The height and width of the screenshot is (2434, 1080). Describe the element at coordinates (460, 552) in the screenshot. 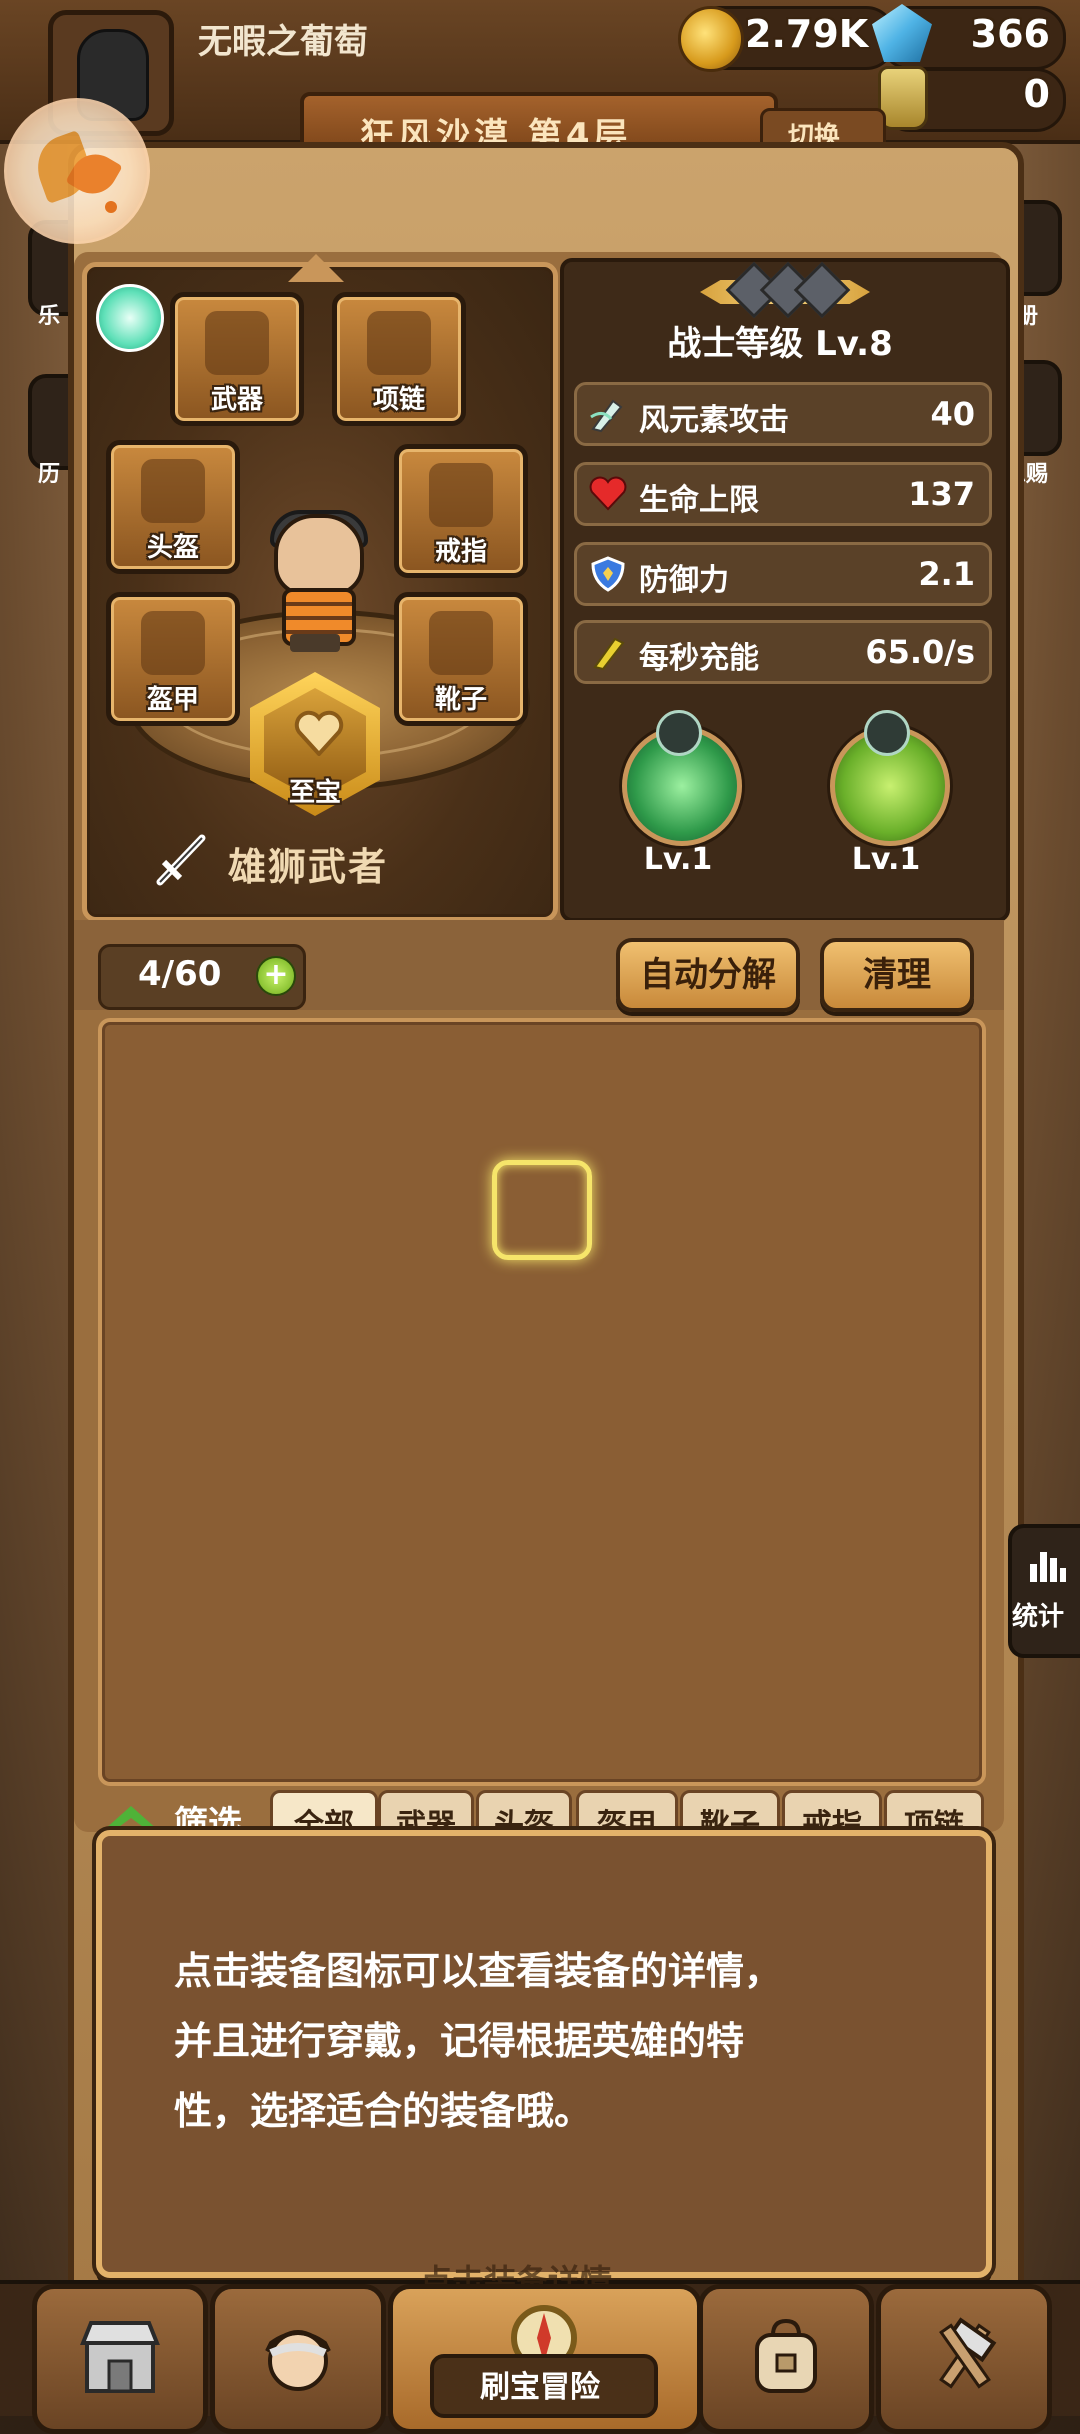

I see `ring-slot-label: 戒指` at that location.